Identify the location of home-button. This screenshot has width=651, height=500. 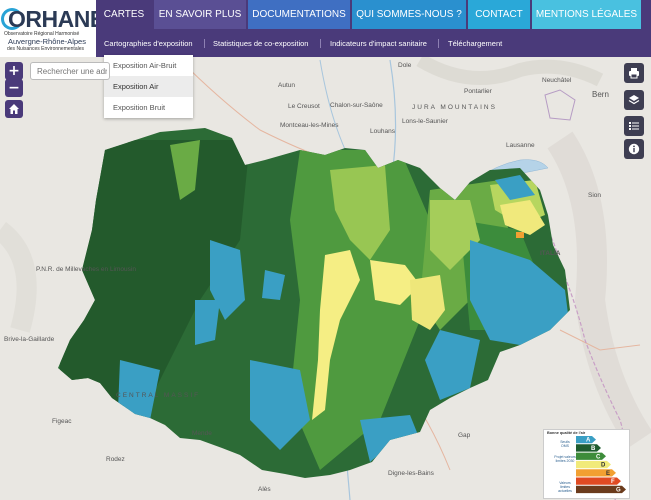
(14, 109).